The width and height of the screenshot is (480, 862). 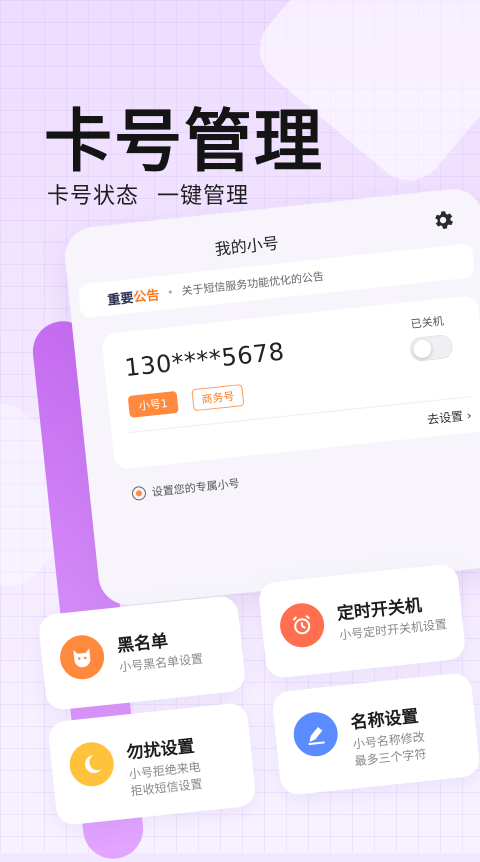 What do you see at coordinates (218, 398) in the screenshot?
I see `business-badge: 商务号` at bounding box center [218, 398].